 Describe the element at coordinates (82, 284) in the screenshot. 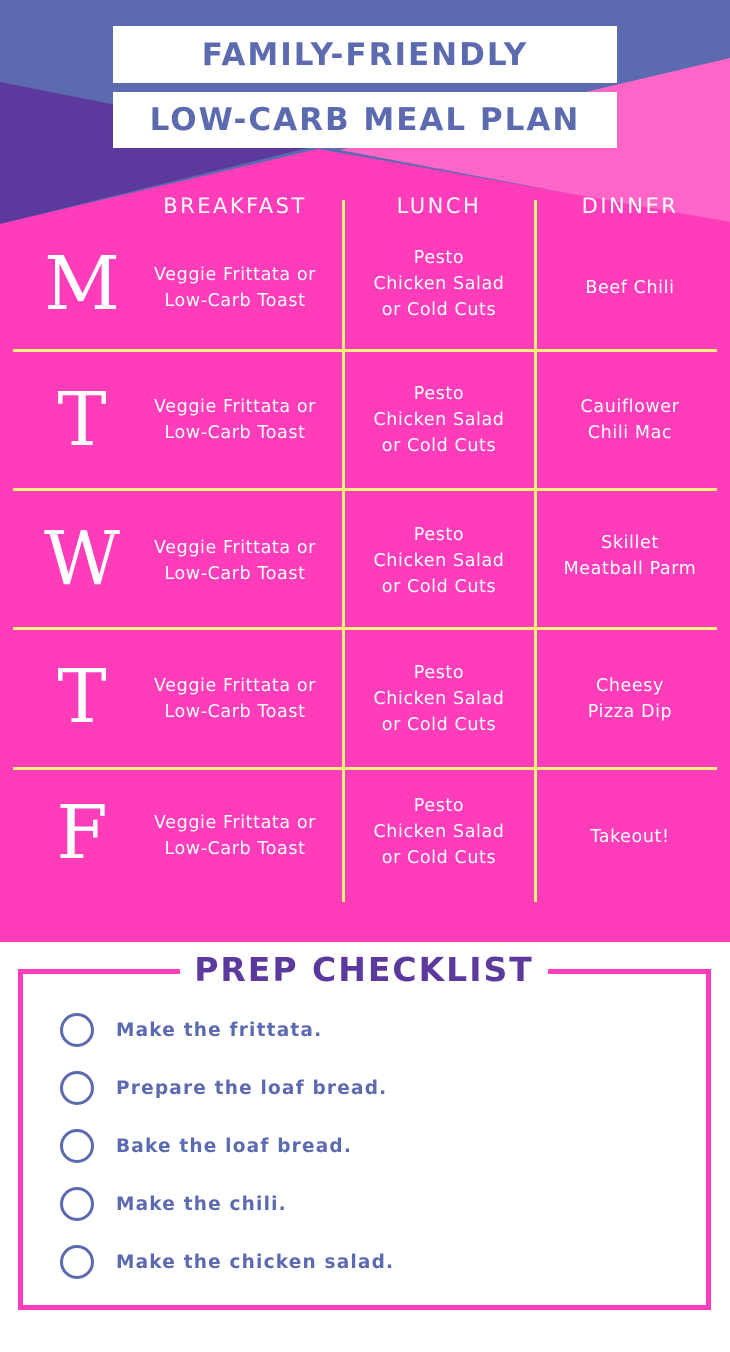

I see `day-letter: M` at that location.